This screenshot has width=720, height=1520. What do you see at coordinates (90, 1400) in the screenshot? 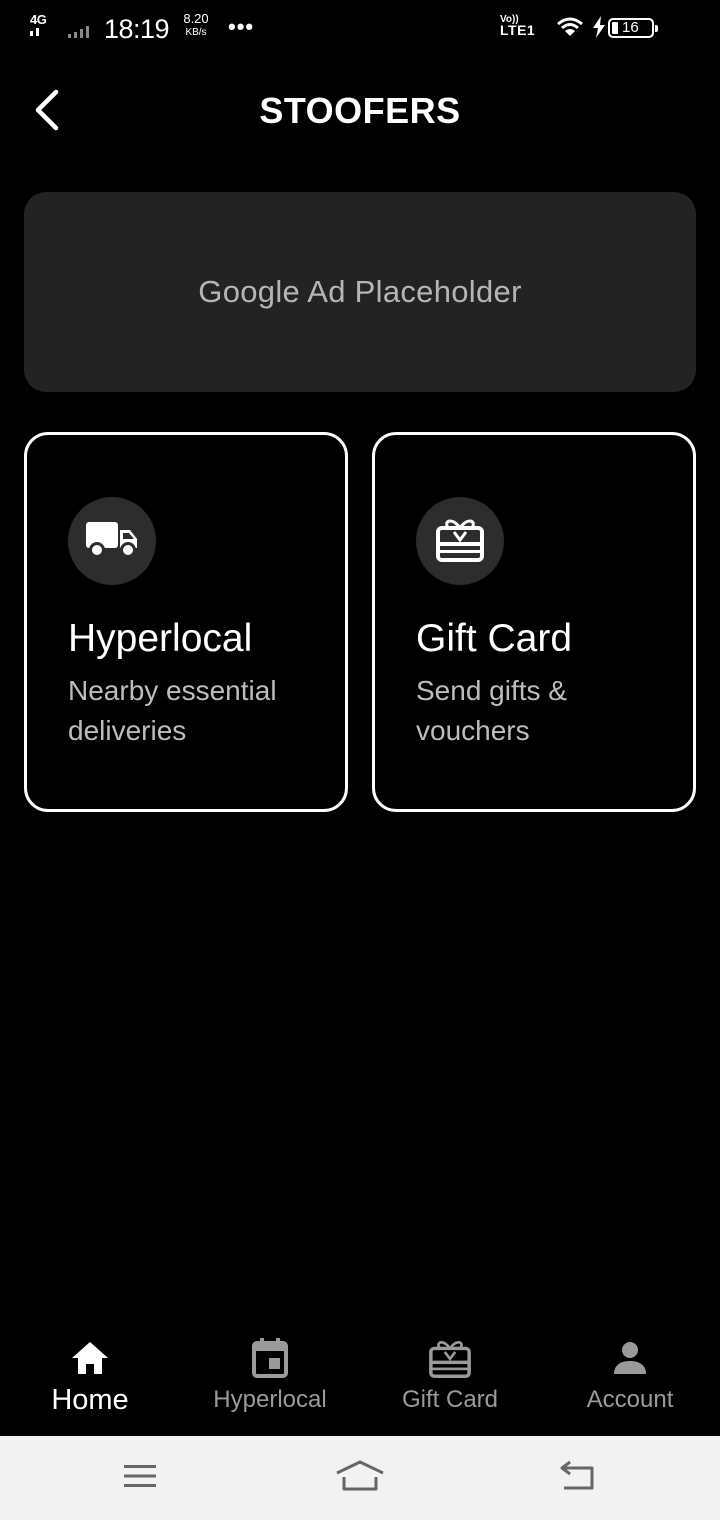
I see `nav-label-home: Home` at bounding box center [90, 1400].